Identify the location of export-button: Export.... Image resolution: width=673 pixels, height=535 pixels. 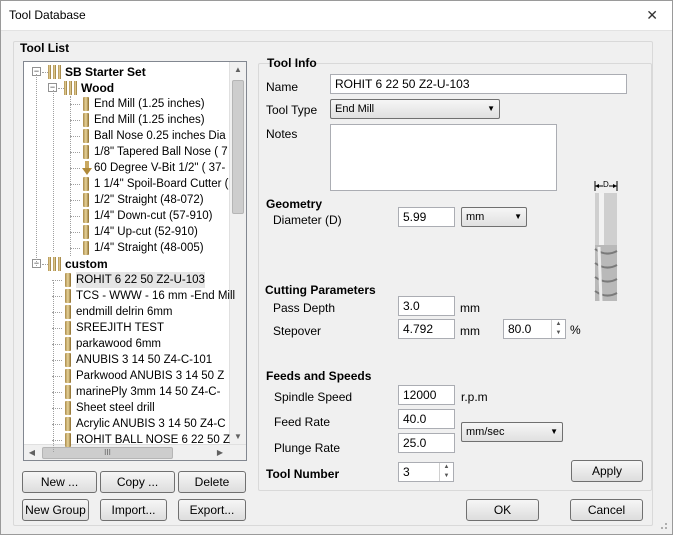
(212, 510).